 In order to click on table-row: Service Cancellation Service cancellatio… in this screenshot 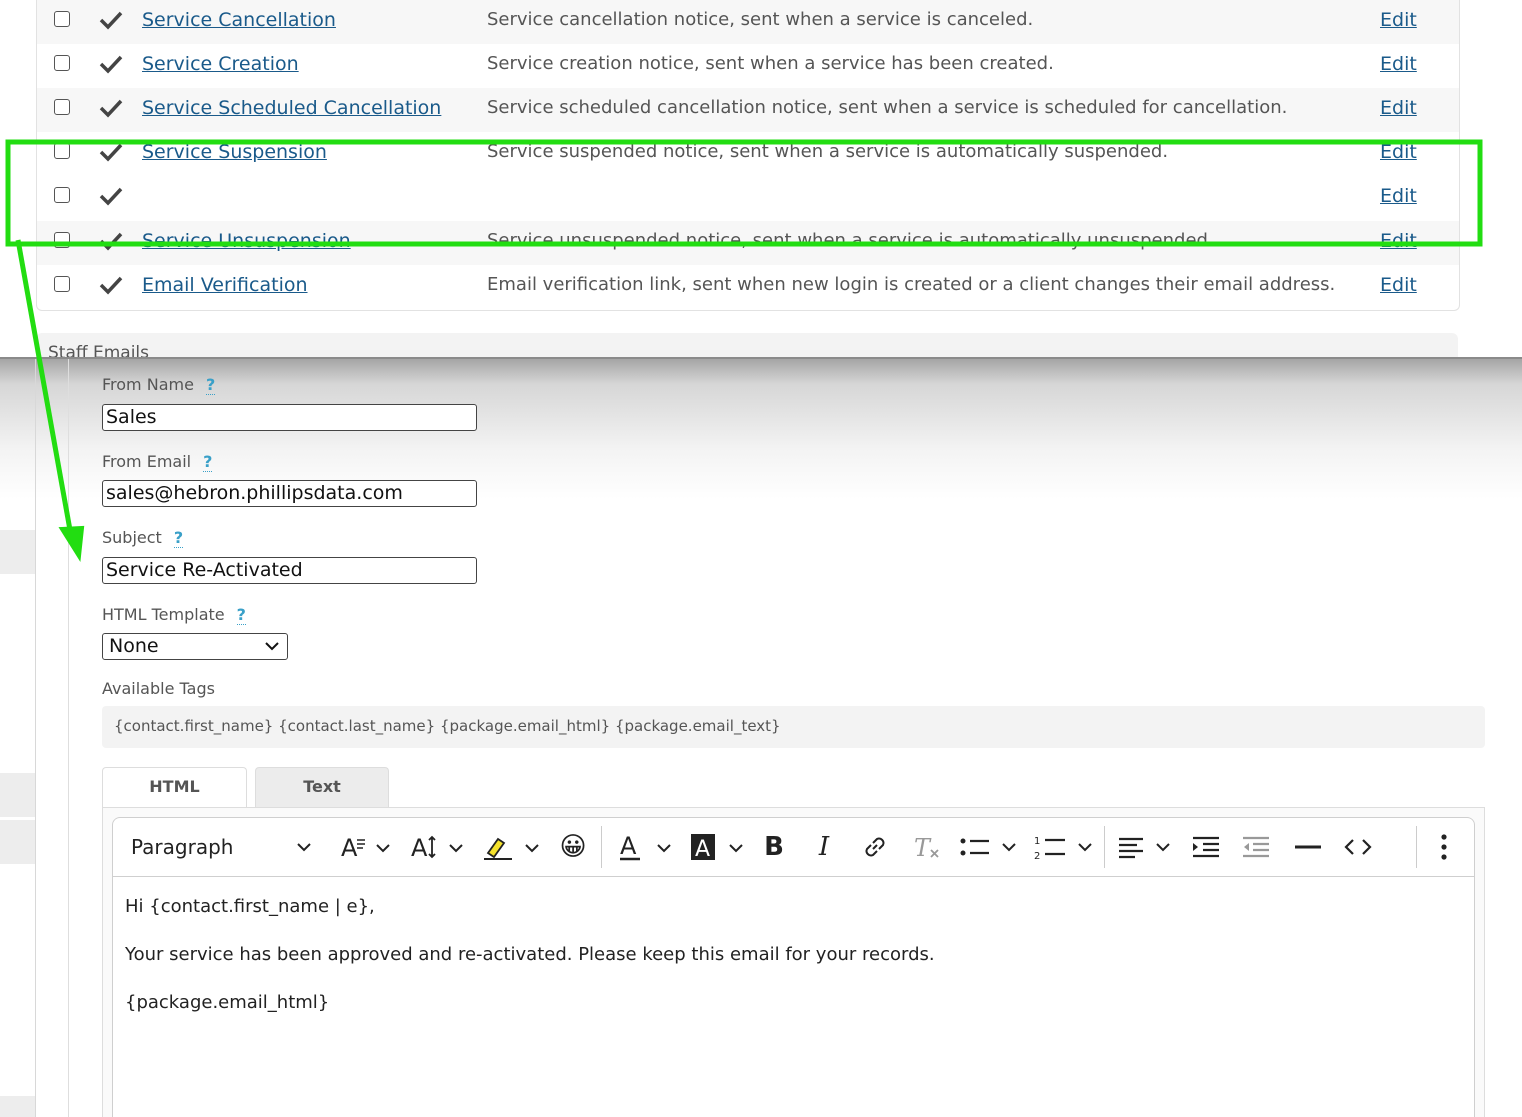, I will do `click(748, 22)`.